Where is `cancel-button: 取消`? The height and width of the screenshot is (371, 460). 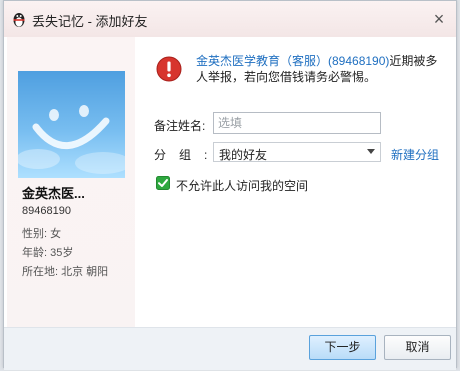 cancel-button: 取消 is located at coordinates (417, 347).